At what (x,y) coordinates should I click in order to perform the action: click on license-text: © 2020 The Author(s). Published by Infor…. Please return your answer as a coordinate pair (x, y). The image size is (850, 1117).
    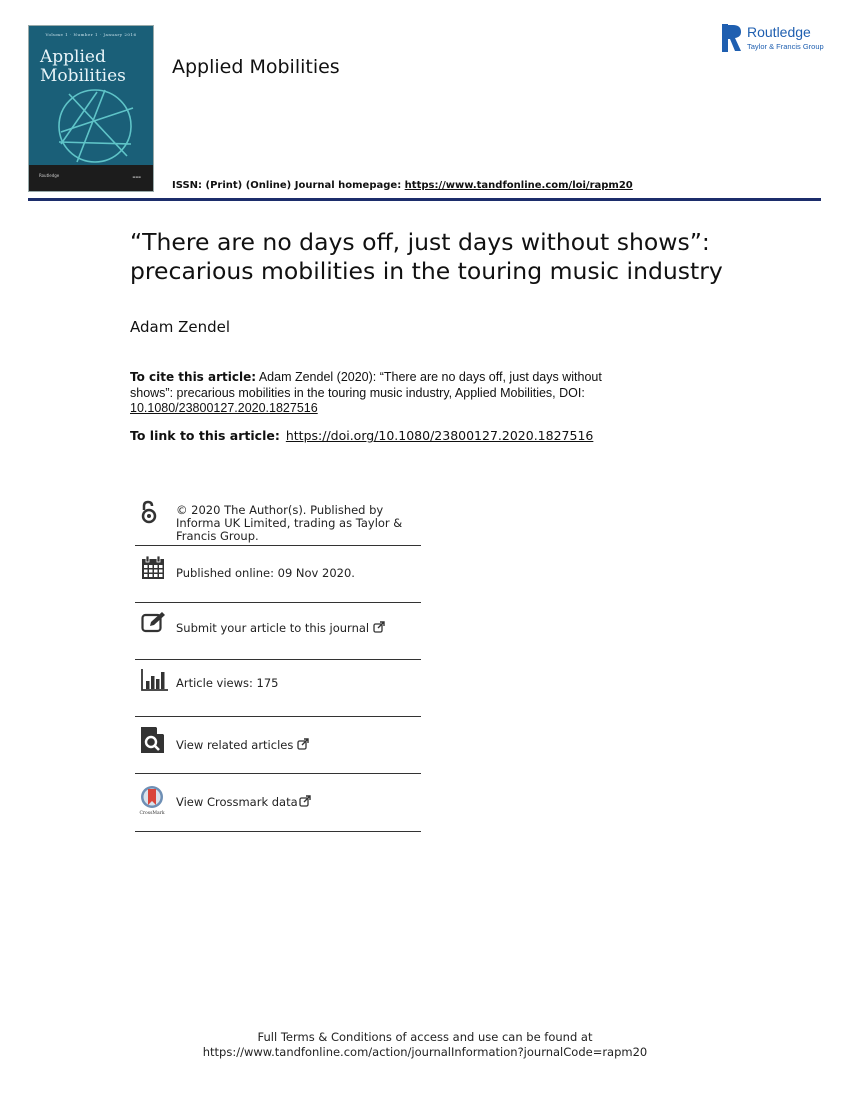
    Looking at the image, I should click on (289, 523).